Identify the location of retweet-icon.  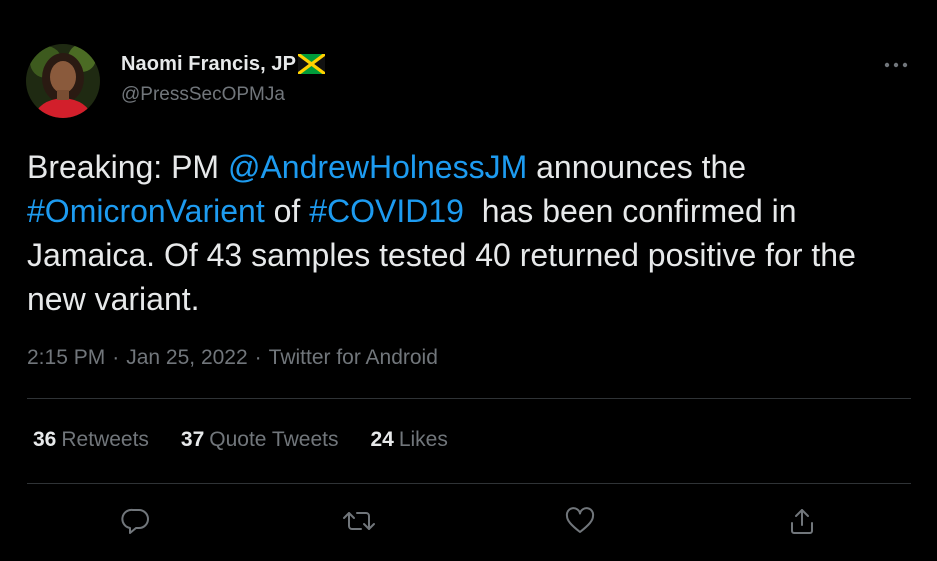
(359, 521).